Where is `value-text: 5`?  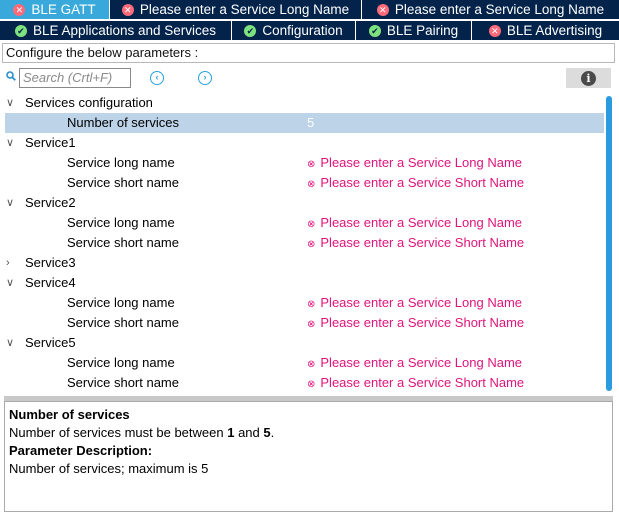
value-text: 5 is located at coordinates (311, 122).